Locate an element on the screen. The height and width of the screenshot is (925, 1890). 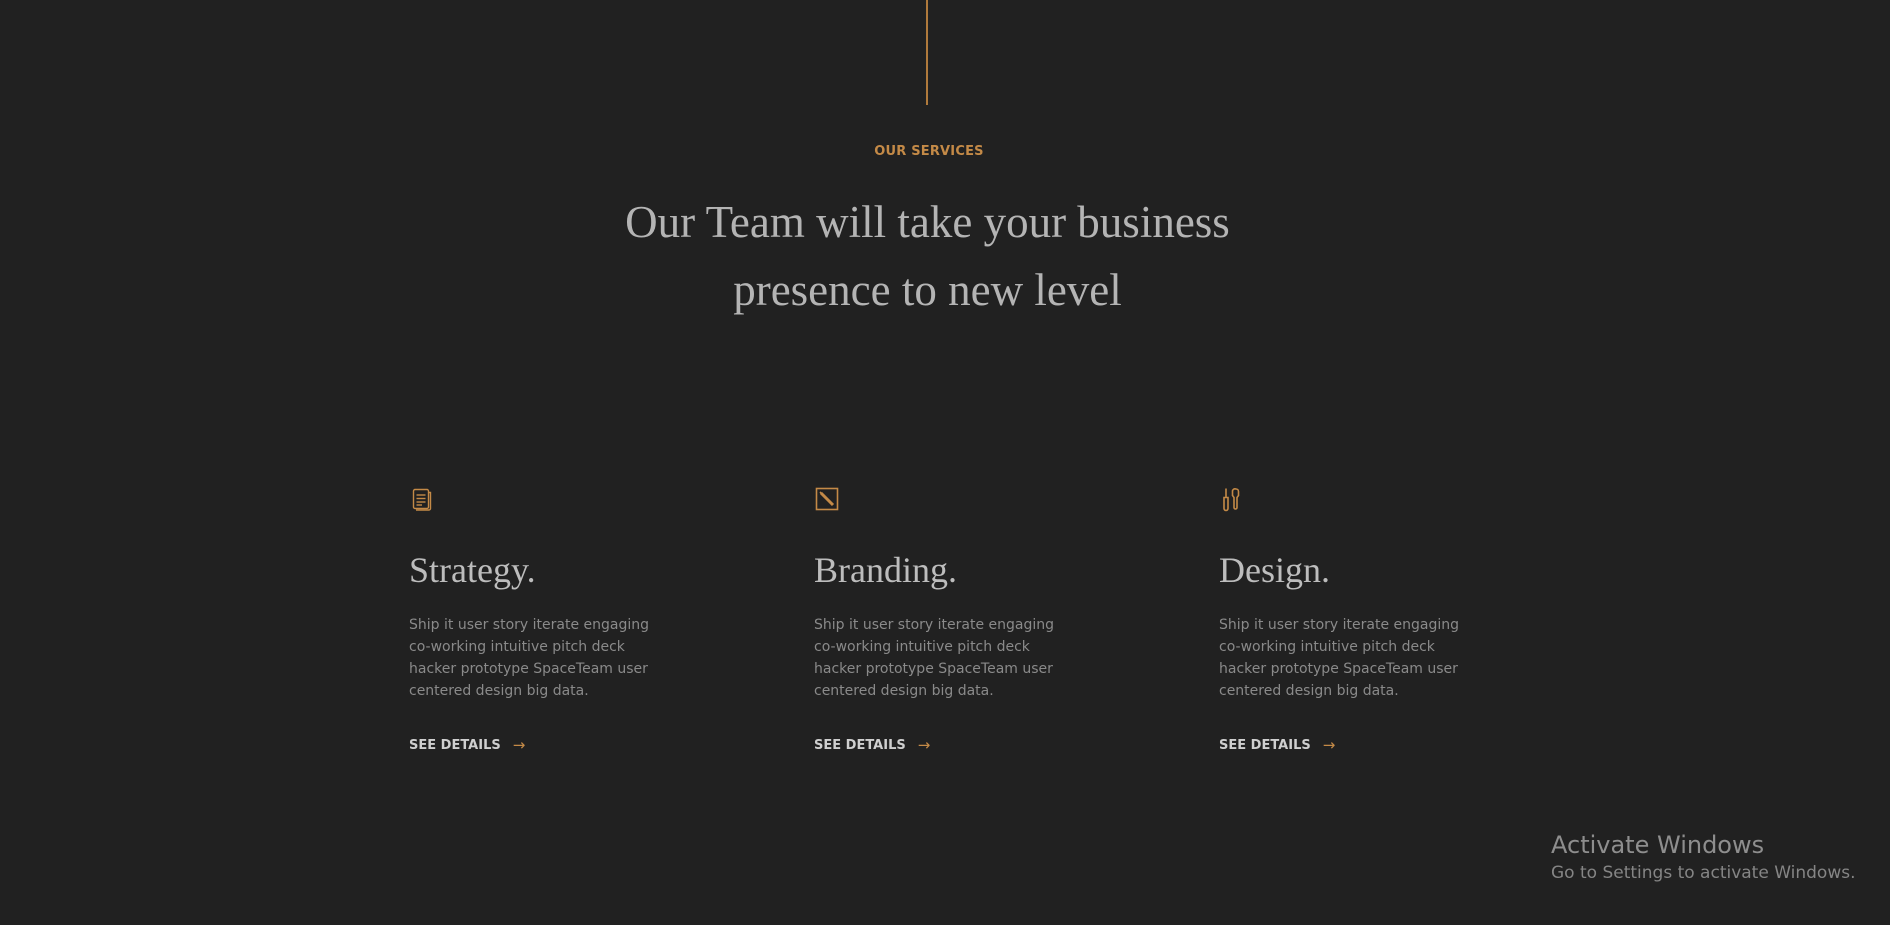
see-details-link-design: SEE DETAILS → is located at coordinates (1277, 745).